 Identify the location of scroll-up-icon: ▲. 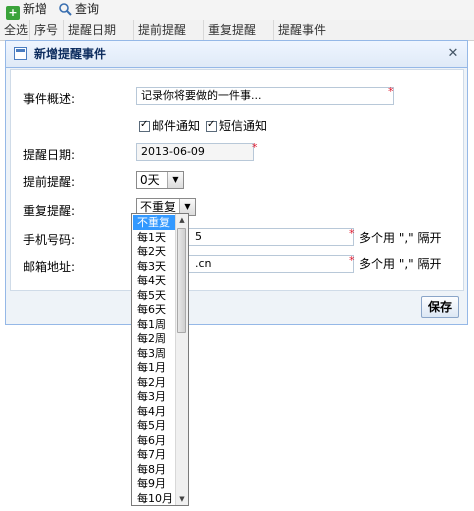
(182, 220).